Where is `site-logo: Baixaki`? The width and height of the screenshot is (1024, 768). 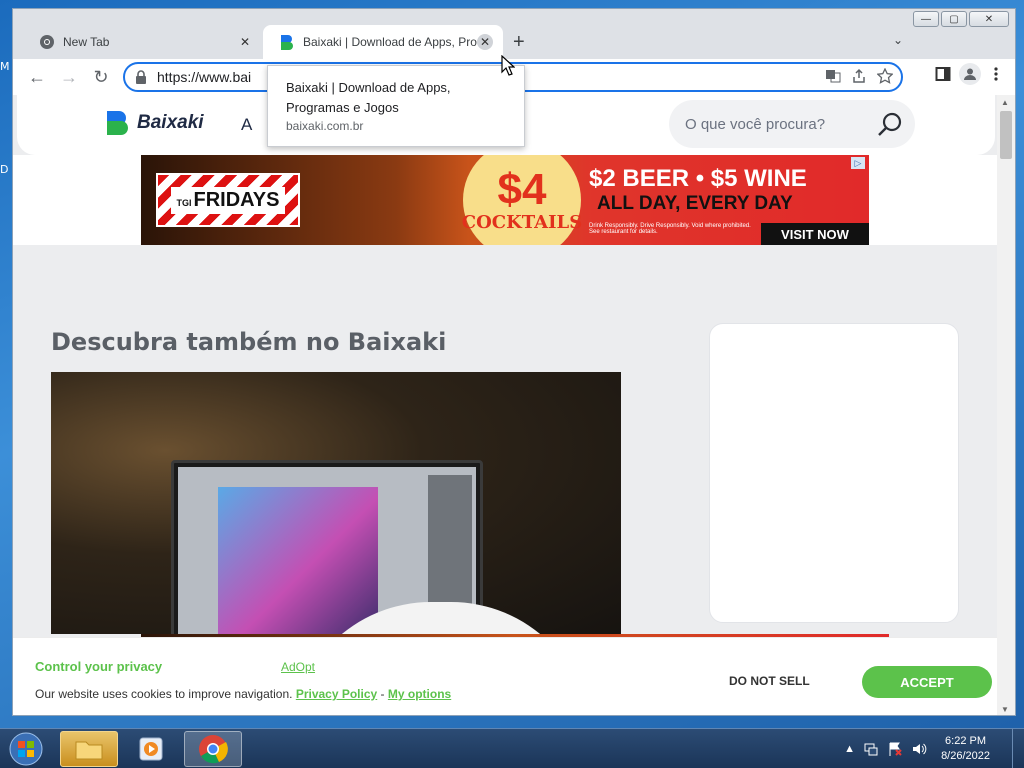
site-logo: Baixaki is located at coordinates (154, 123).